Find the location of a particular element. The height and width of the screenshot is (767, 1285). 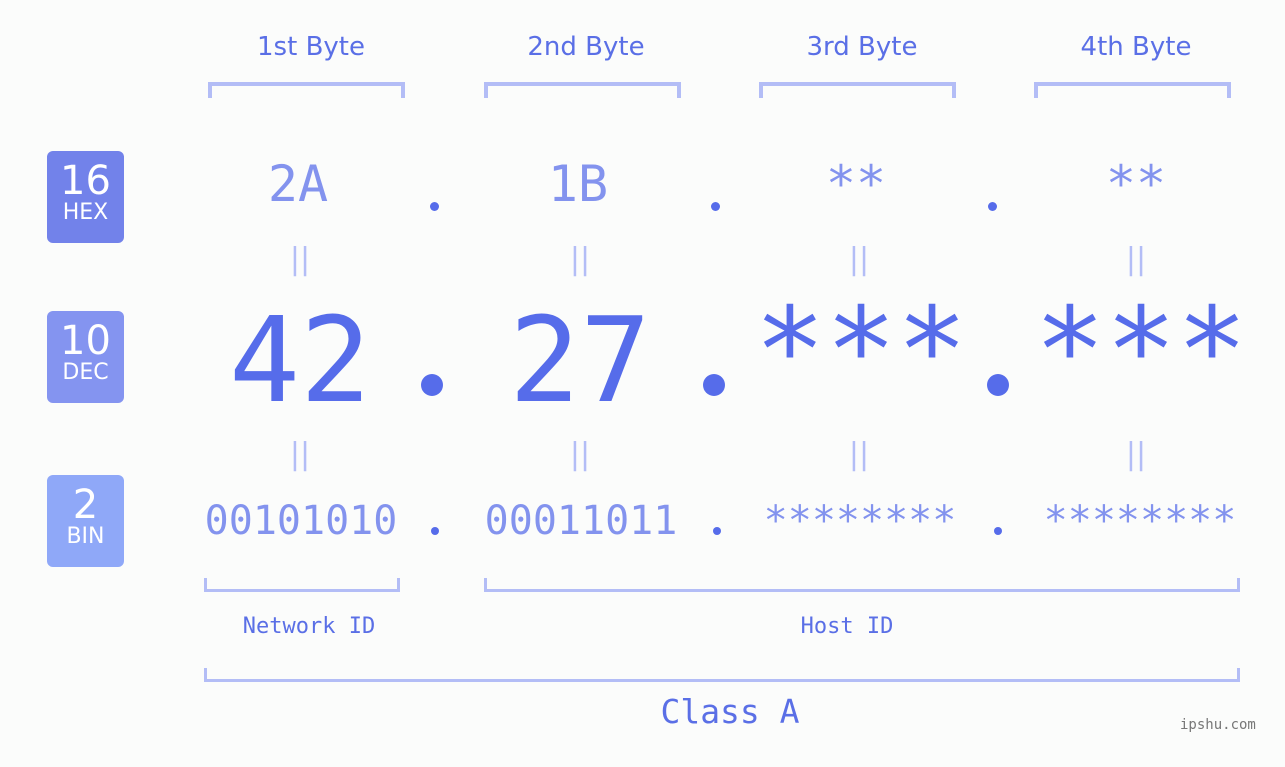

bin-base-label: BIN is located at coordinates (85, 536).